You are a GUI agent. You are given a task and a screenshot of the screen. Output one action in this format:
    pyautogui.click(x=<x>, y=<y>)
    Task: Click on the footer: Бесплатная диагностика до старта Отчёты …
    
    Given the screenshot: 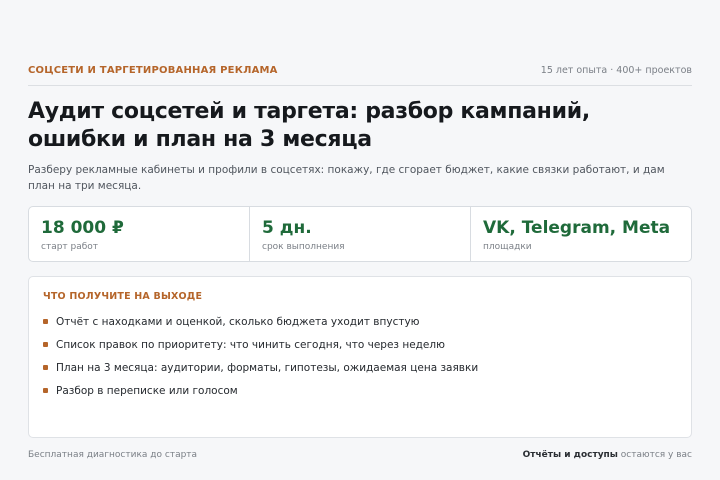 What is the action you would take?
    pyautogui.click(x=360, y=455)
    